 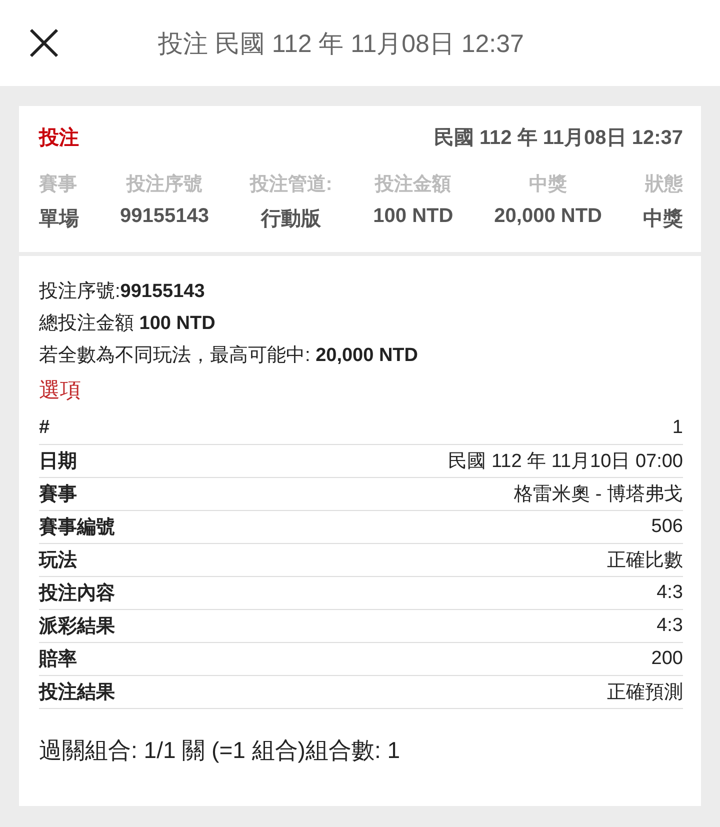 What do you see at coordinates (77, 528) in the screenshot?
I see `row-label: 賽事編號` at bounding box center [77, 528].